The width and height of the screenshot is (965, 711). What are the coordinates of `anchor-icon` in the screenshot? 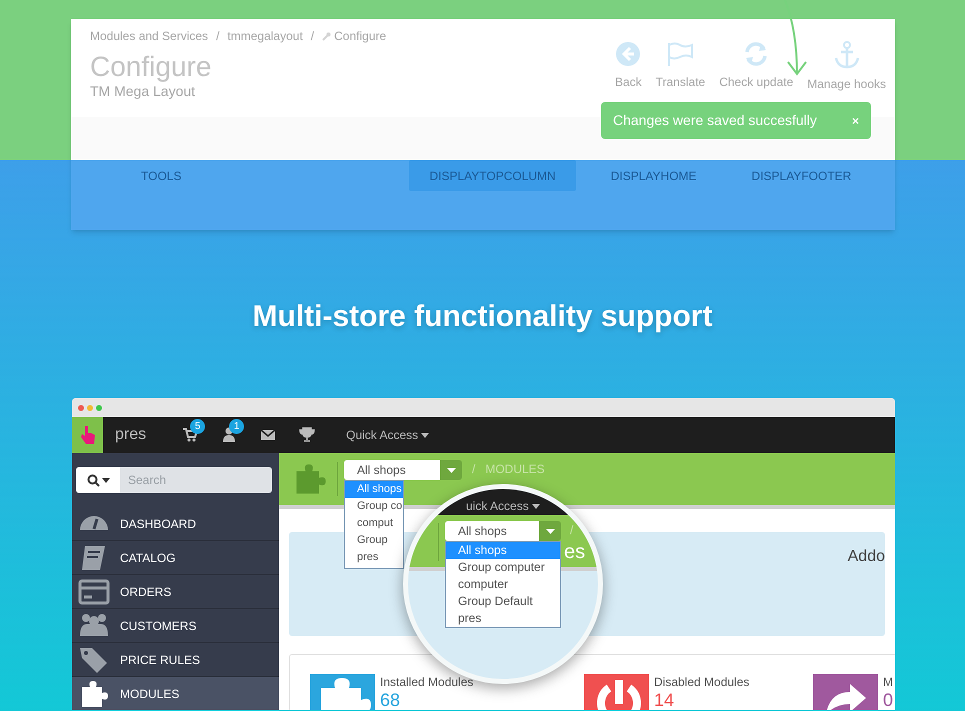 It's located at (847, 55).